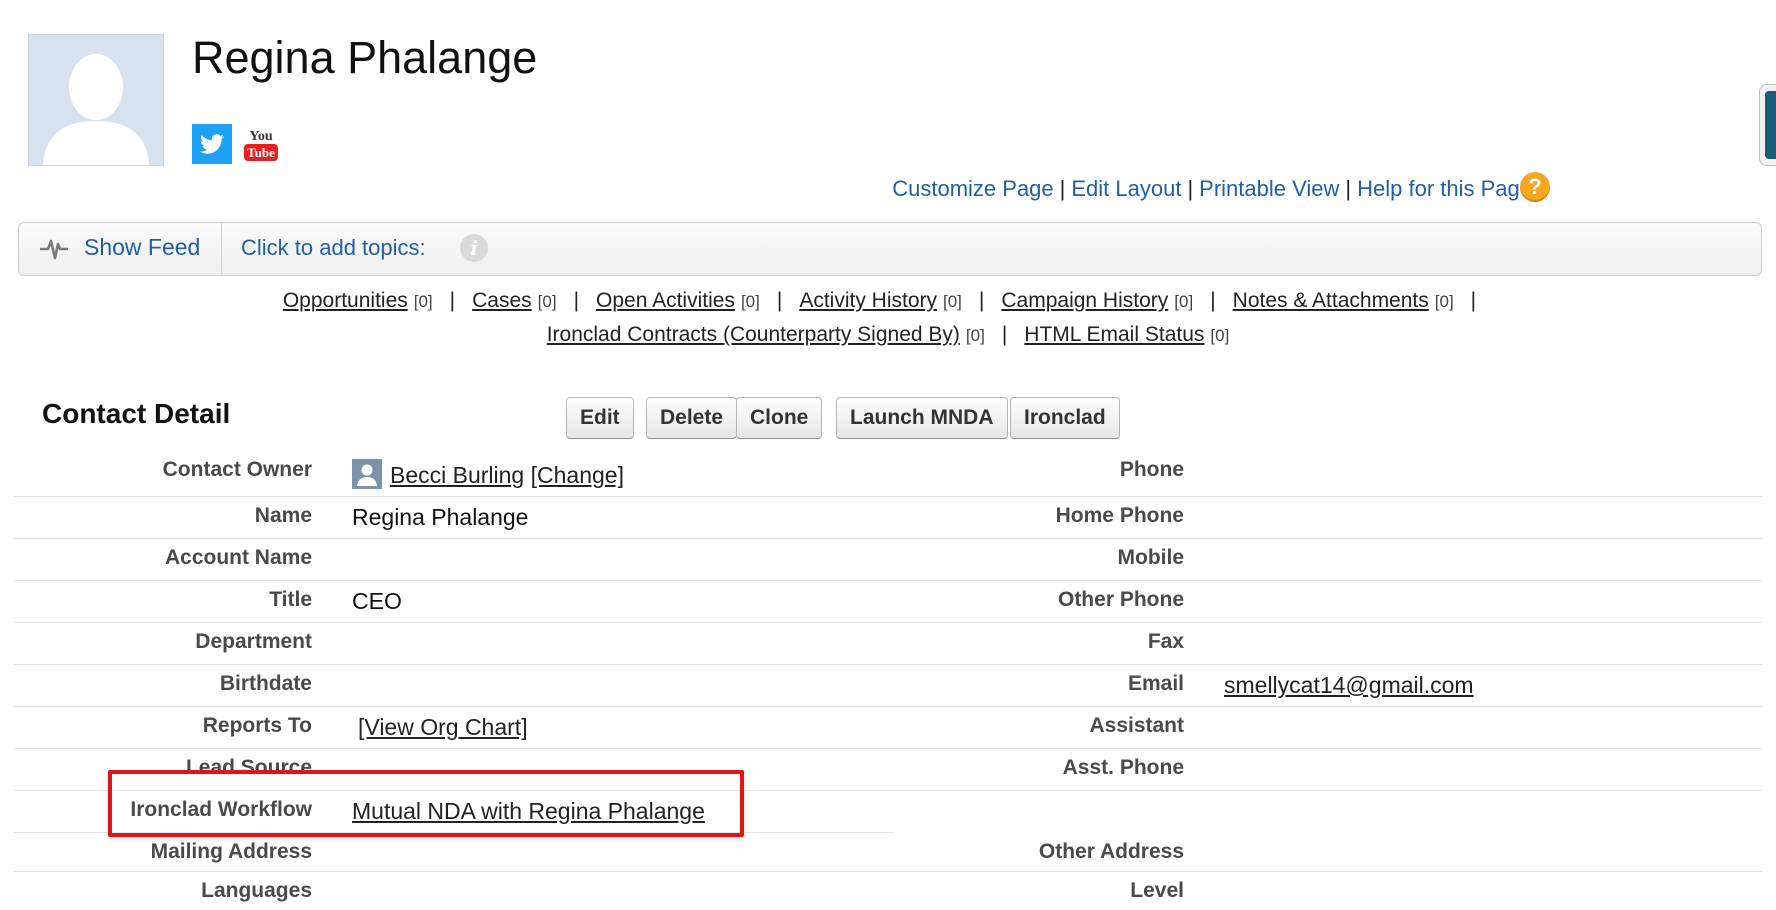  What do you see at coordinates (1535, 187) in the screenshot?
I see `help-icon: ?` at bounding box center [1535, 187].